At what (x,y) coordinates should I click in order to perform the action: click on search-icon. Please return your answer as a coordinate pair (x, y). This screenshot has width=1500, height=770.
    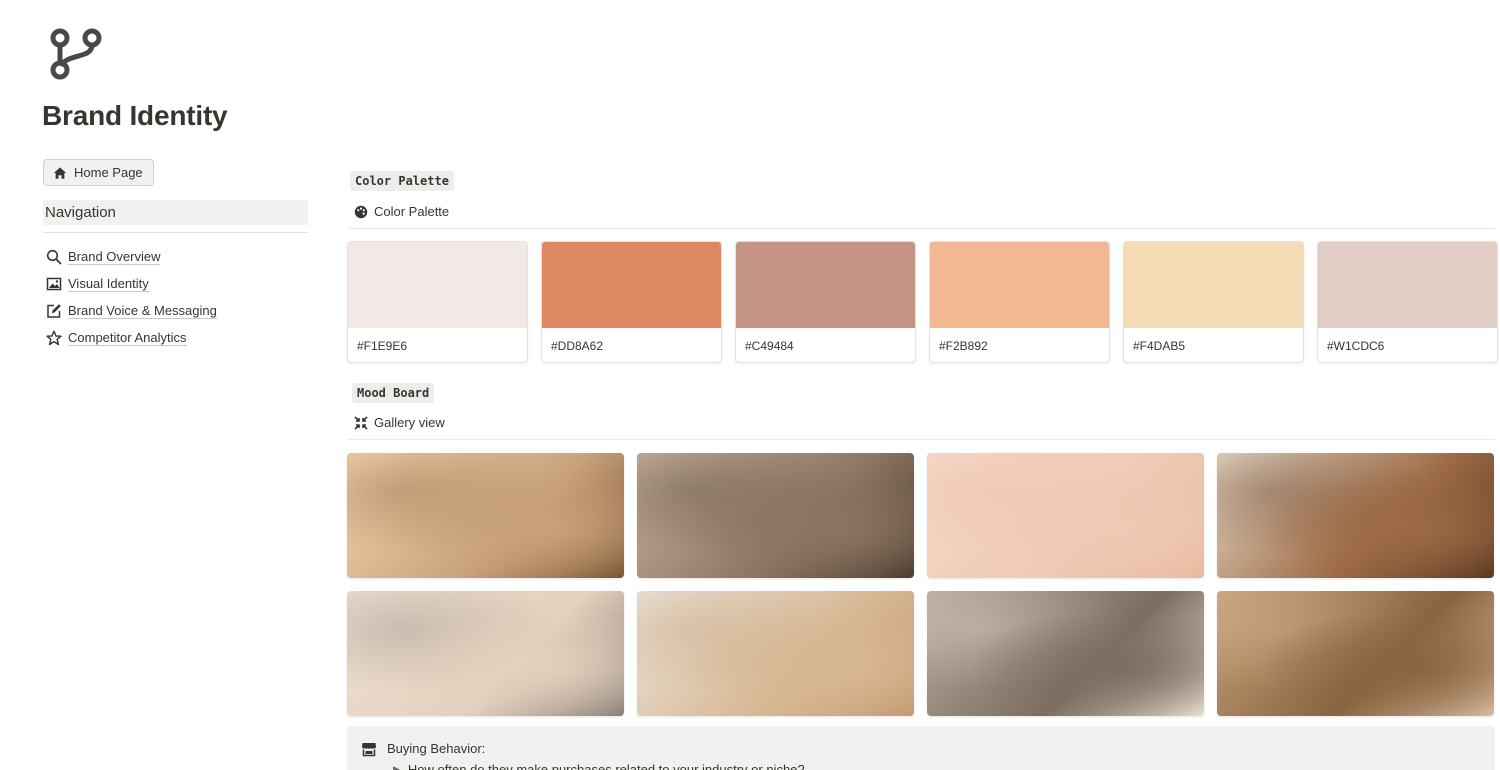
    Looking at the image, I should click on (54, 256).